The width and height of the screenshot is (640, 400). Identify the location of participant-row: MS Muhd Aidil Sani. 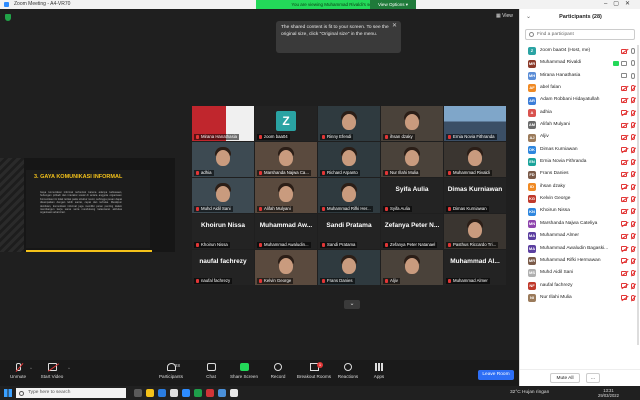
(580, 273).